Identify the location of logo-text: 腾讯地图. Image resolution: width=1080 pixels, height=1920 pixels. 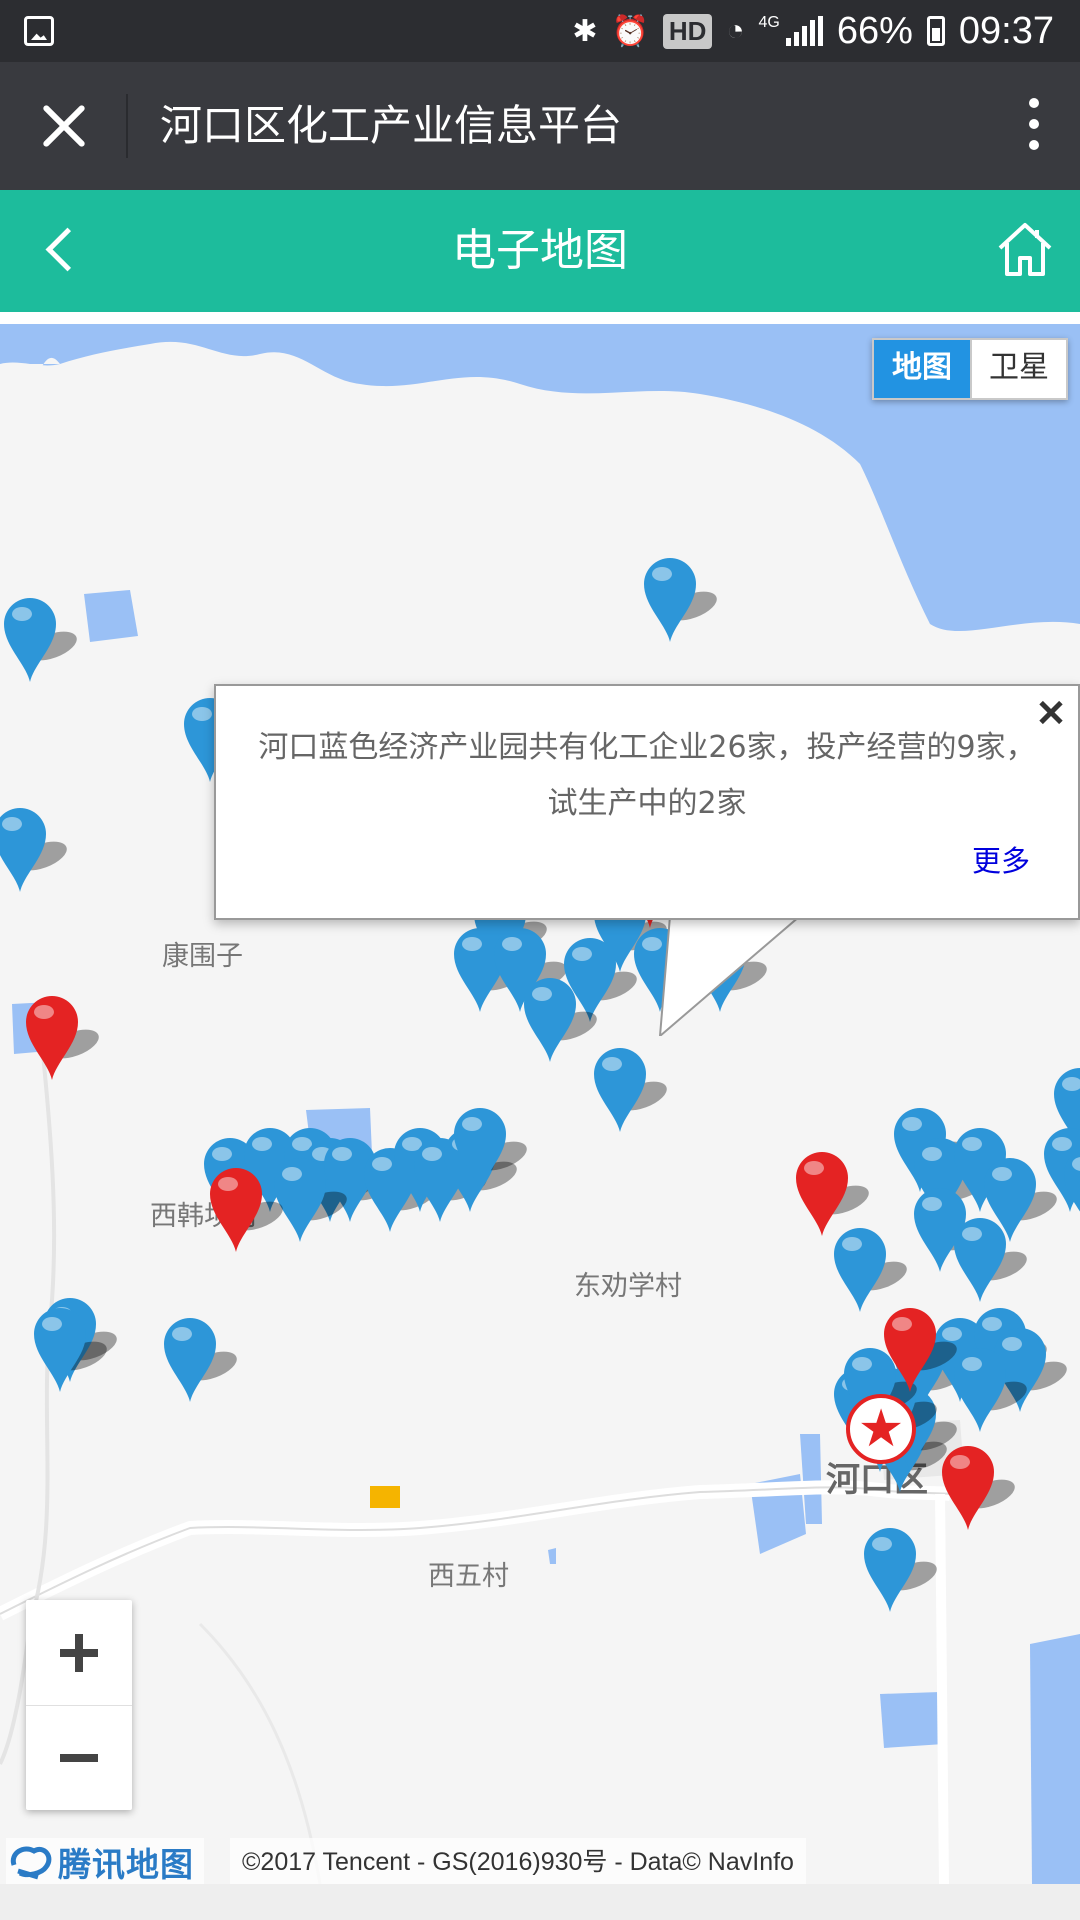
(126, 1864).